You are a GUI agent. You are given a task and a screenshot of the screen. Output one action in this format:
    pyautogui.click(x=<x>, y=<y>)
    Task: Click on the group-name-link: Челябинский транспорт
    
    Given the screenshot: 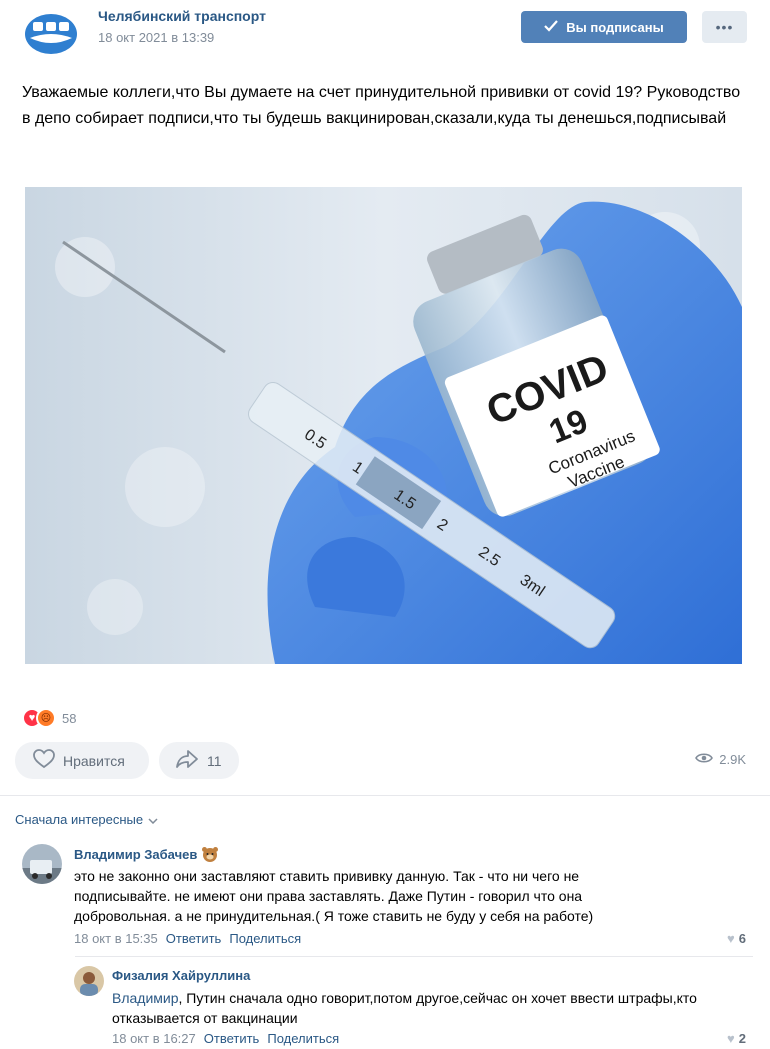 What is the action you would take?
    pyautogui.click(x=182, y=16)
    